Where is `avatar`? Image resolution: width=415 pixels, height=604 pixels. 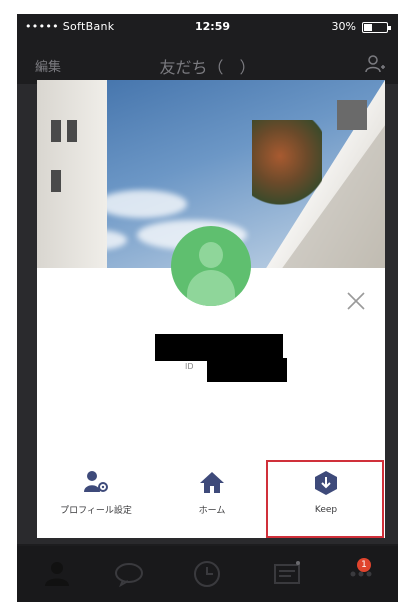
avatar is located at coordinates (211, 266).